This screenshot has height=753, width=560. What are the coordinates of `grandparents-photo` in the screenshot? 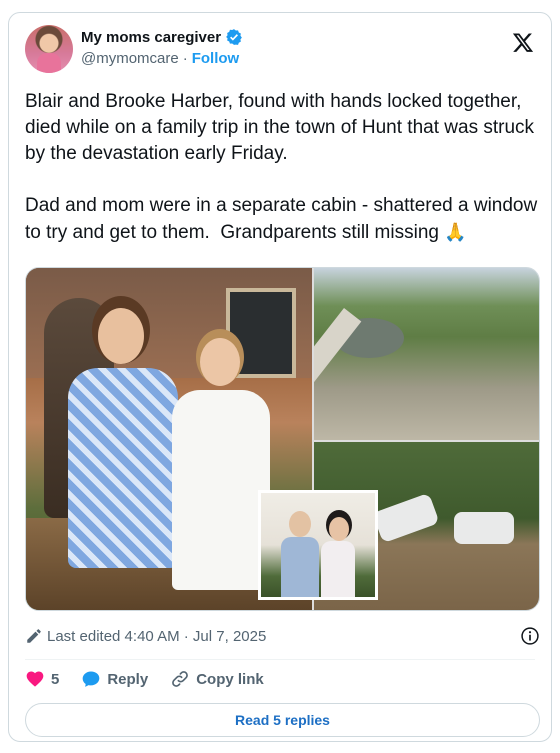 It's located at (318, 545).